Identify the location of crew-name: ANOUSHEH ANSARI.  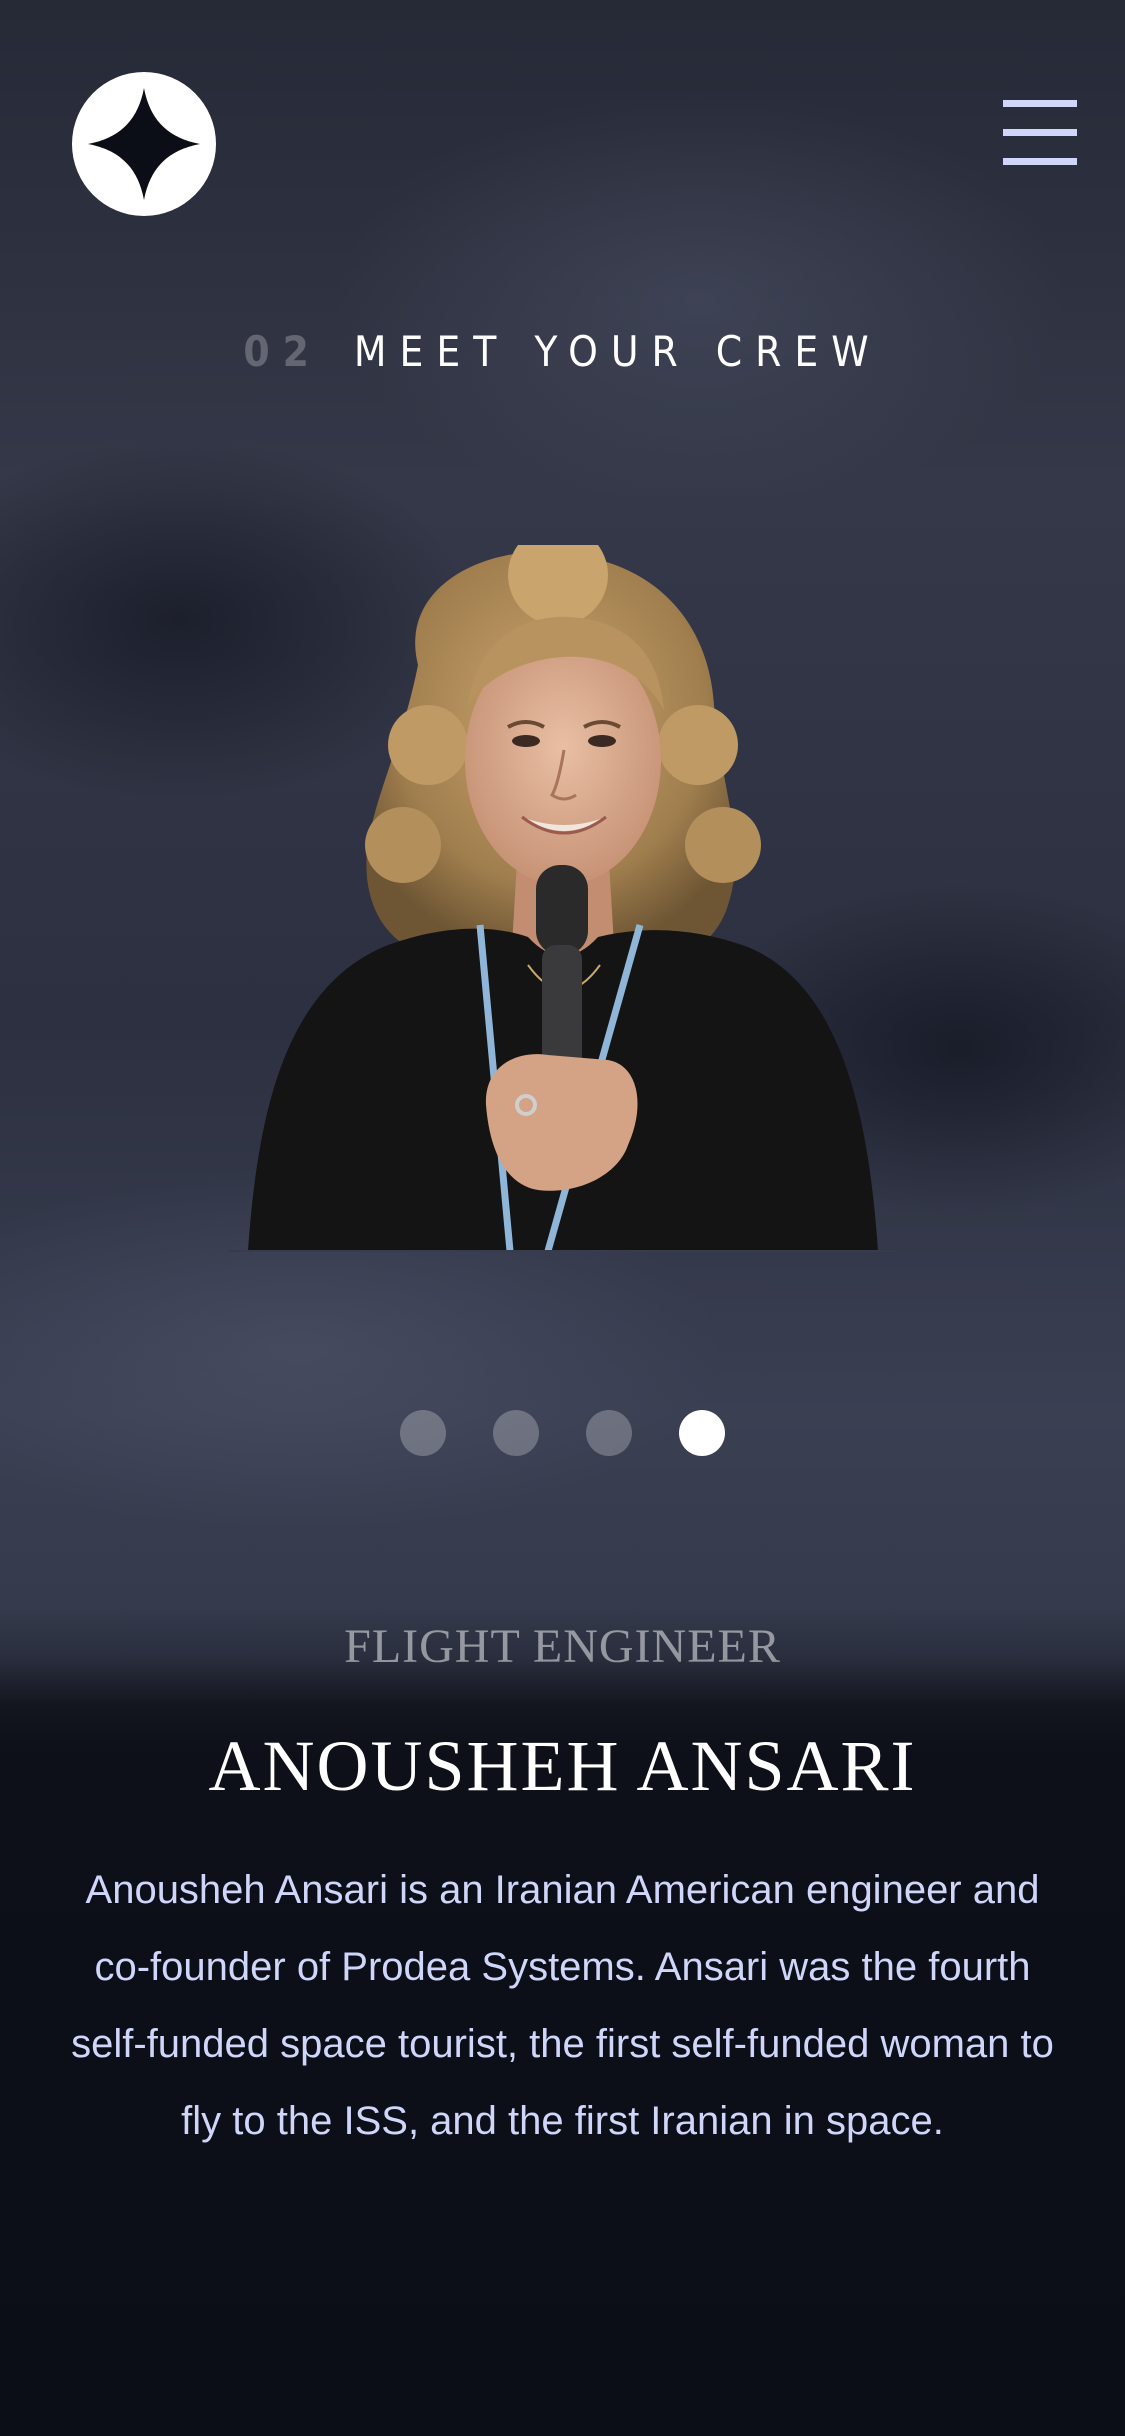
(562, 1766).